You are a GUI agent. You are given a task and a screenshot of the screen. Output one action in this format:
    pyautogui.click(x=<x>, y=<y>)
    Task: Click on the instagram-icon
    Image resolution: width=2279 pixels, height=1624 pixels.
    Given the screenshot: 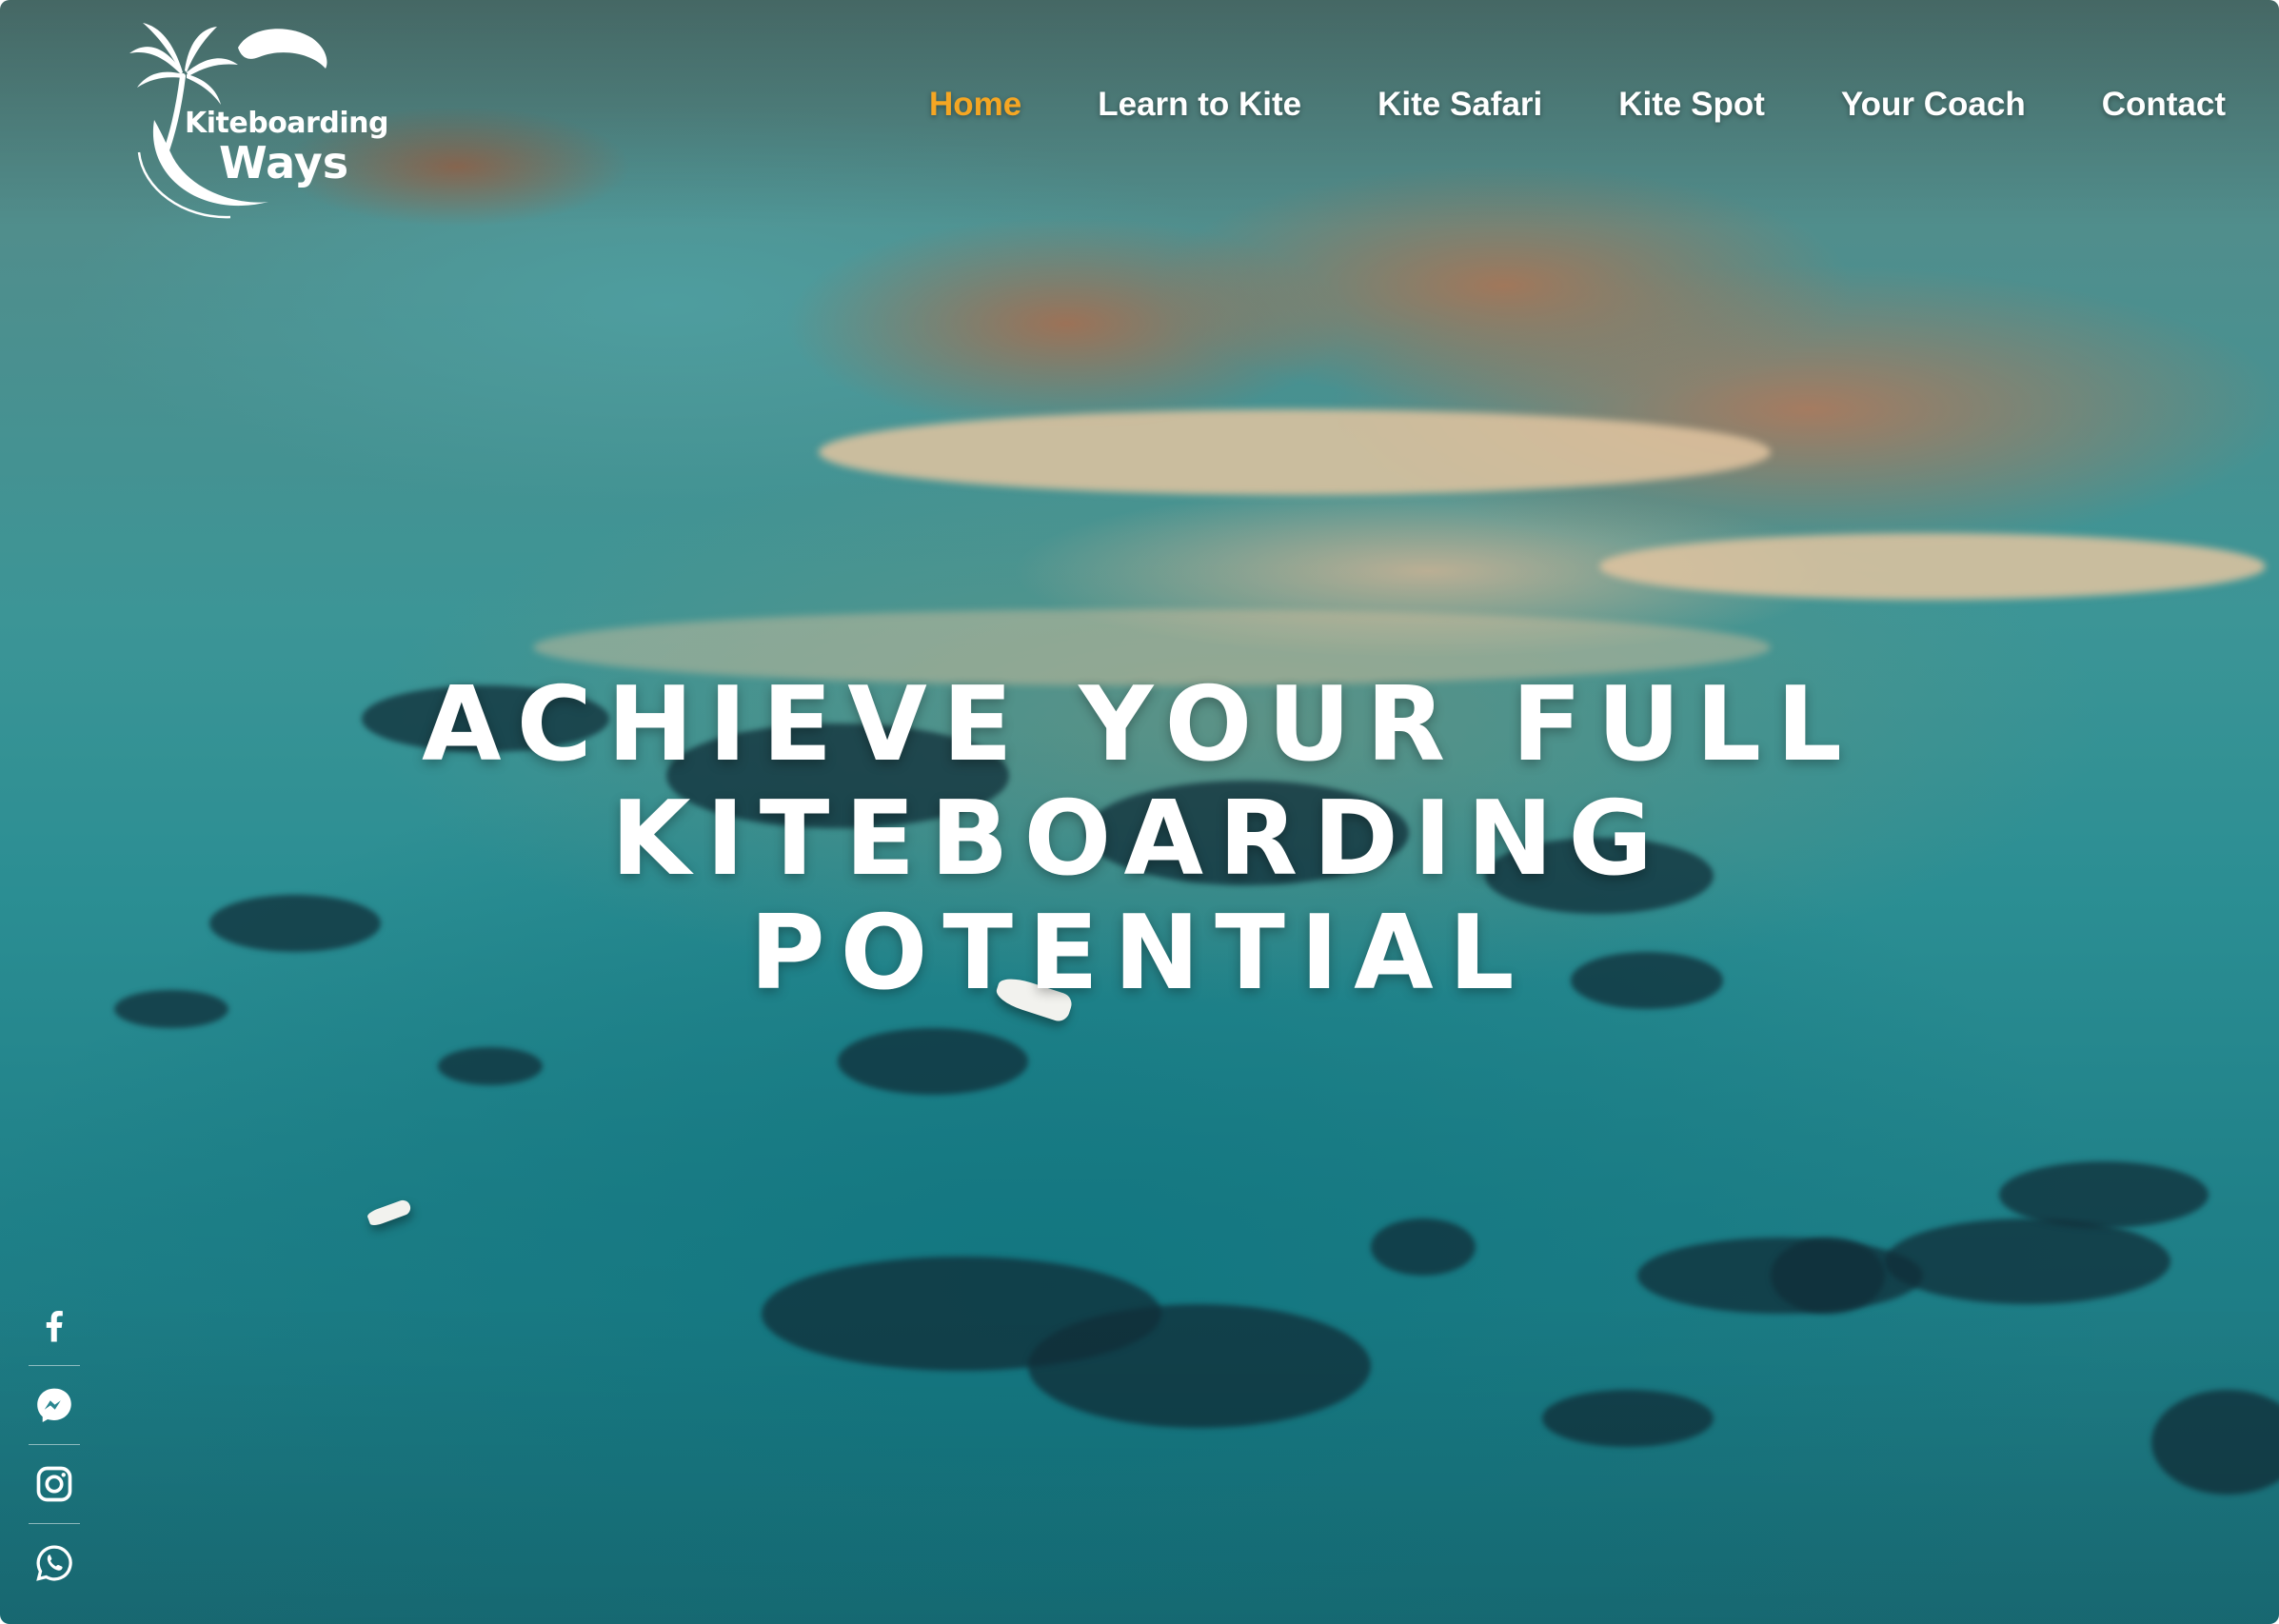 What is the action you would take?
    pyautogui.click(x=54, y=1484)
    